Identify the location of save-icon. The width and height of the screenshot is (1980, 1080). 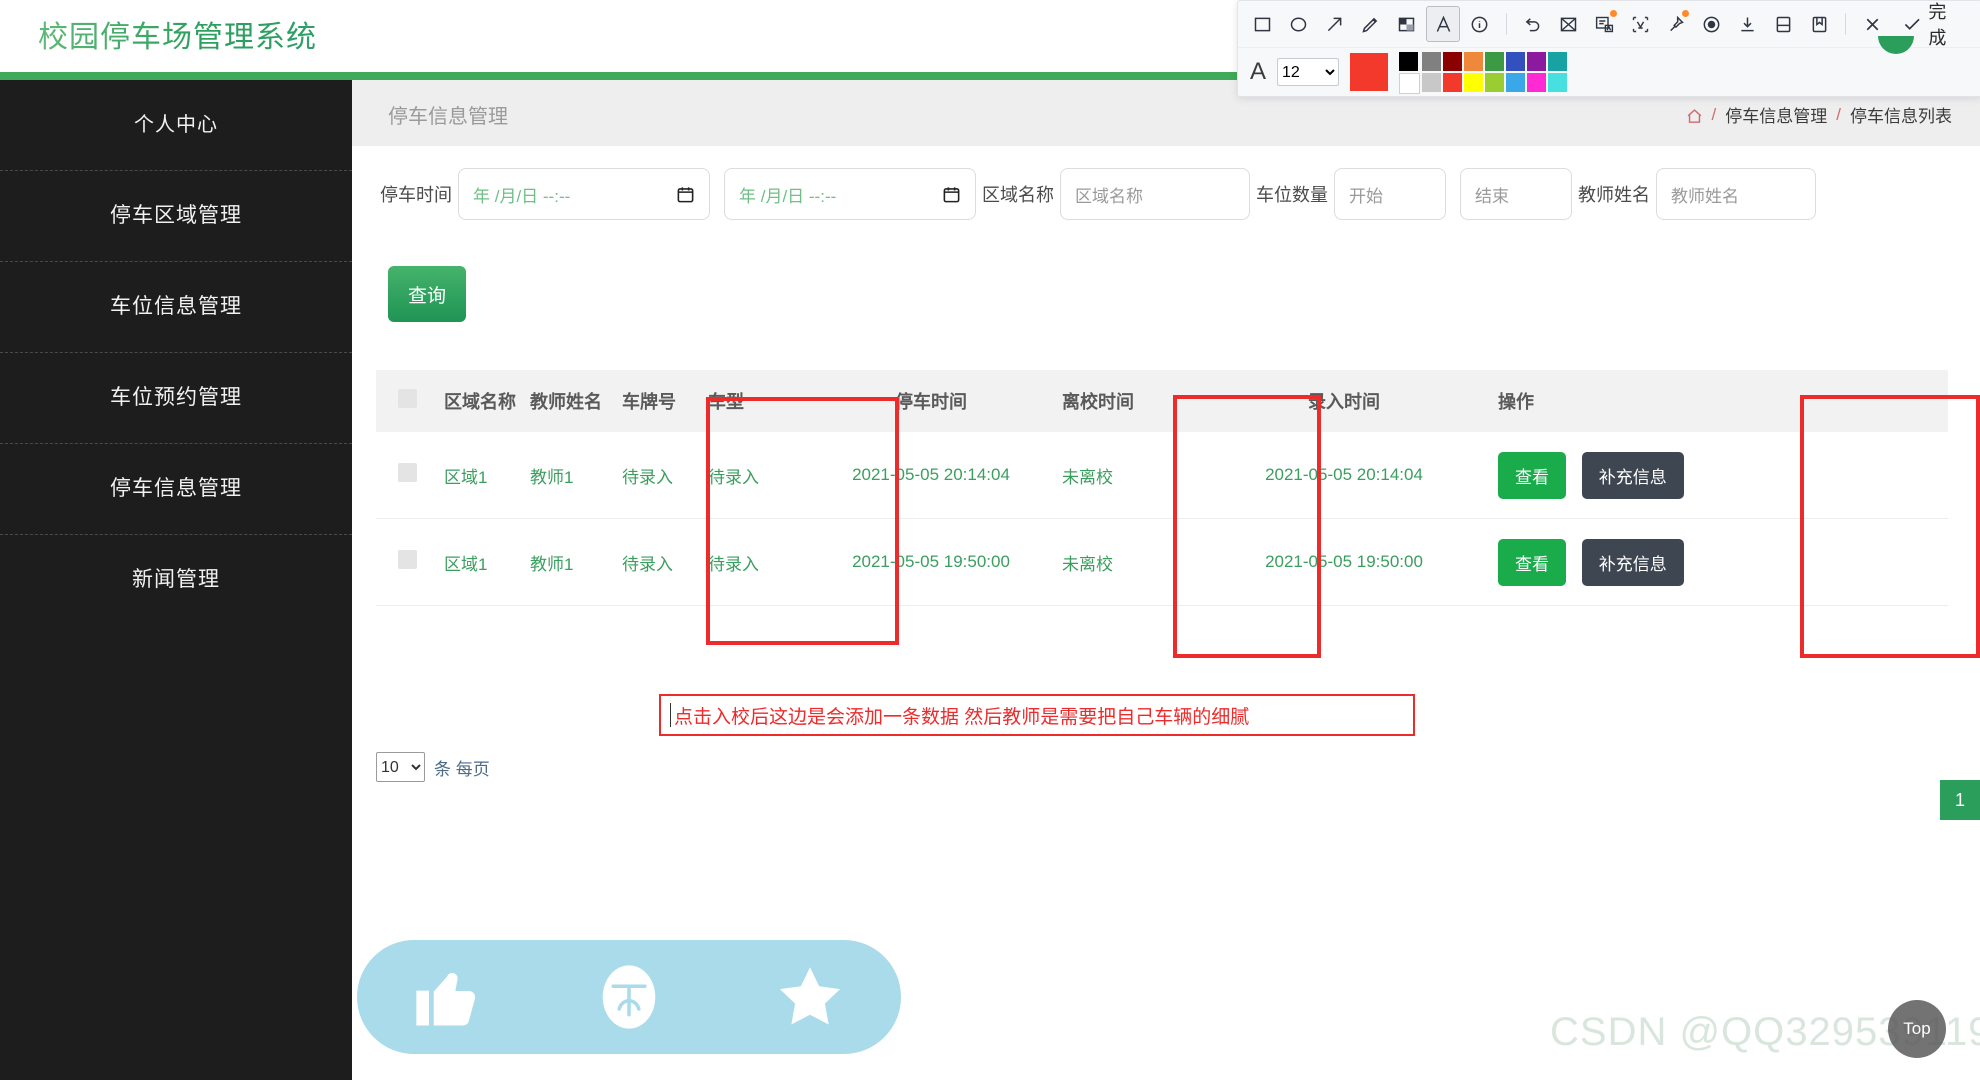
(1784, 24).